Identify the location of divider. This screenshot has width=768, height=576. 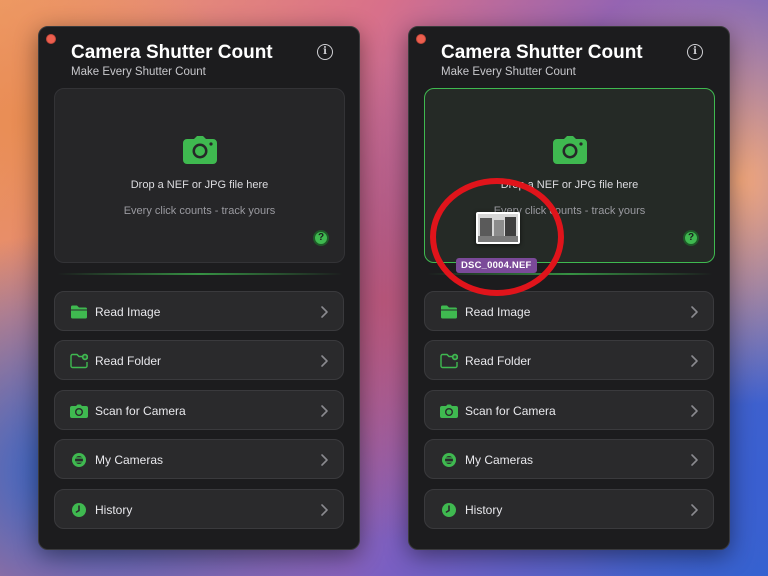
(200, 274).